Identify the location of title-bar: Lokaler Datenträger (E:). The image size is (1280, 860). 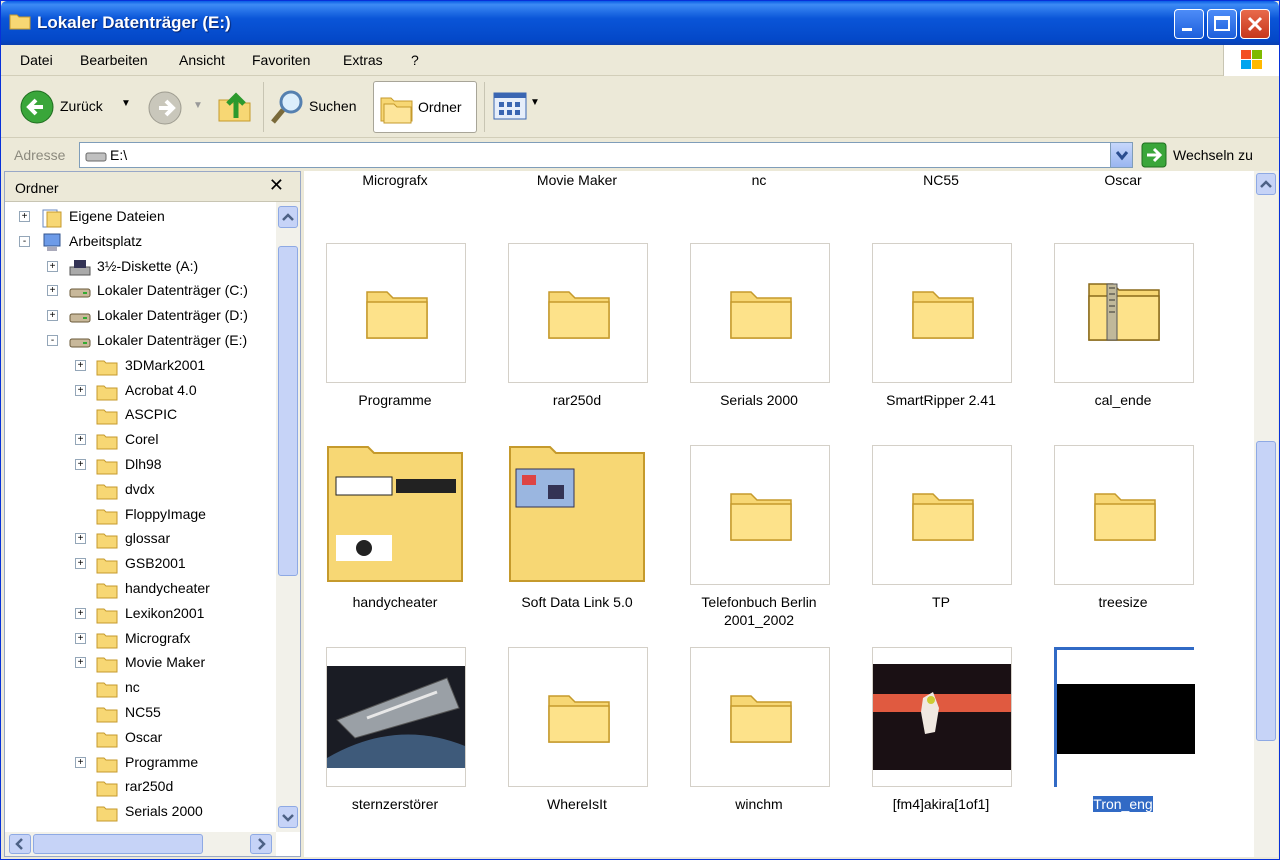
(640, 23).